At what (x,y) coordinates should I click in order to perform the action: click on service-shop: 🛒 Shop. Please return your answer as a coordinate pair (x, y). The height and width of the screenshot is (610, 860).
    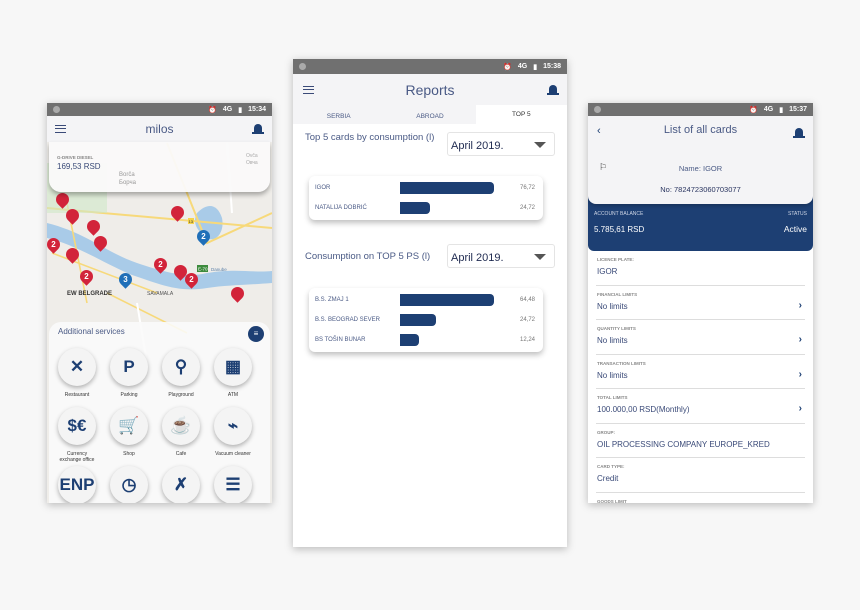
    Looking at the image, I should click on (129, 432).